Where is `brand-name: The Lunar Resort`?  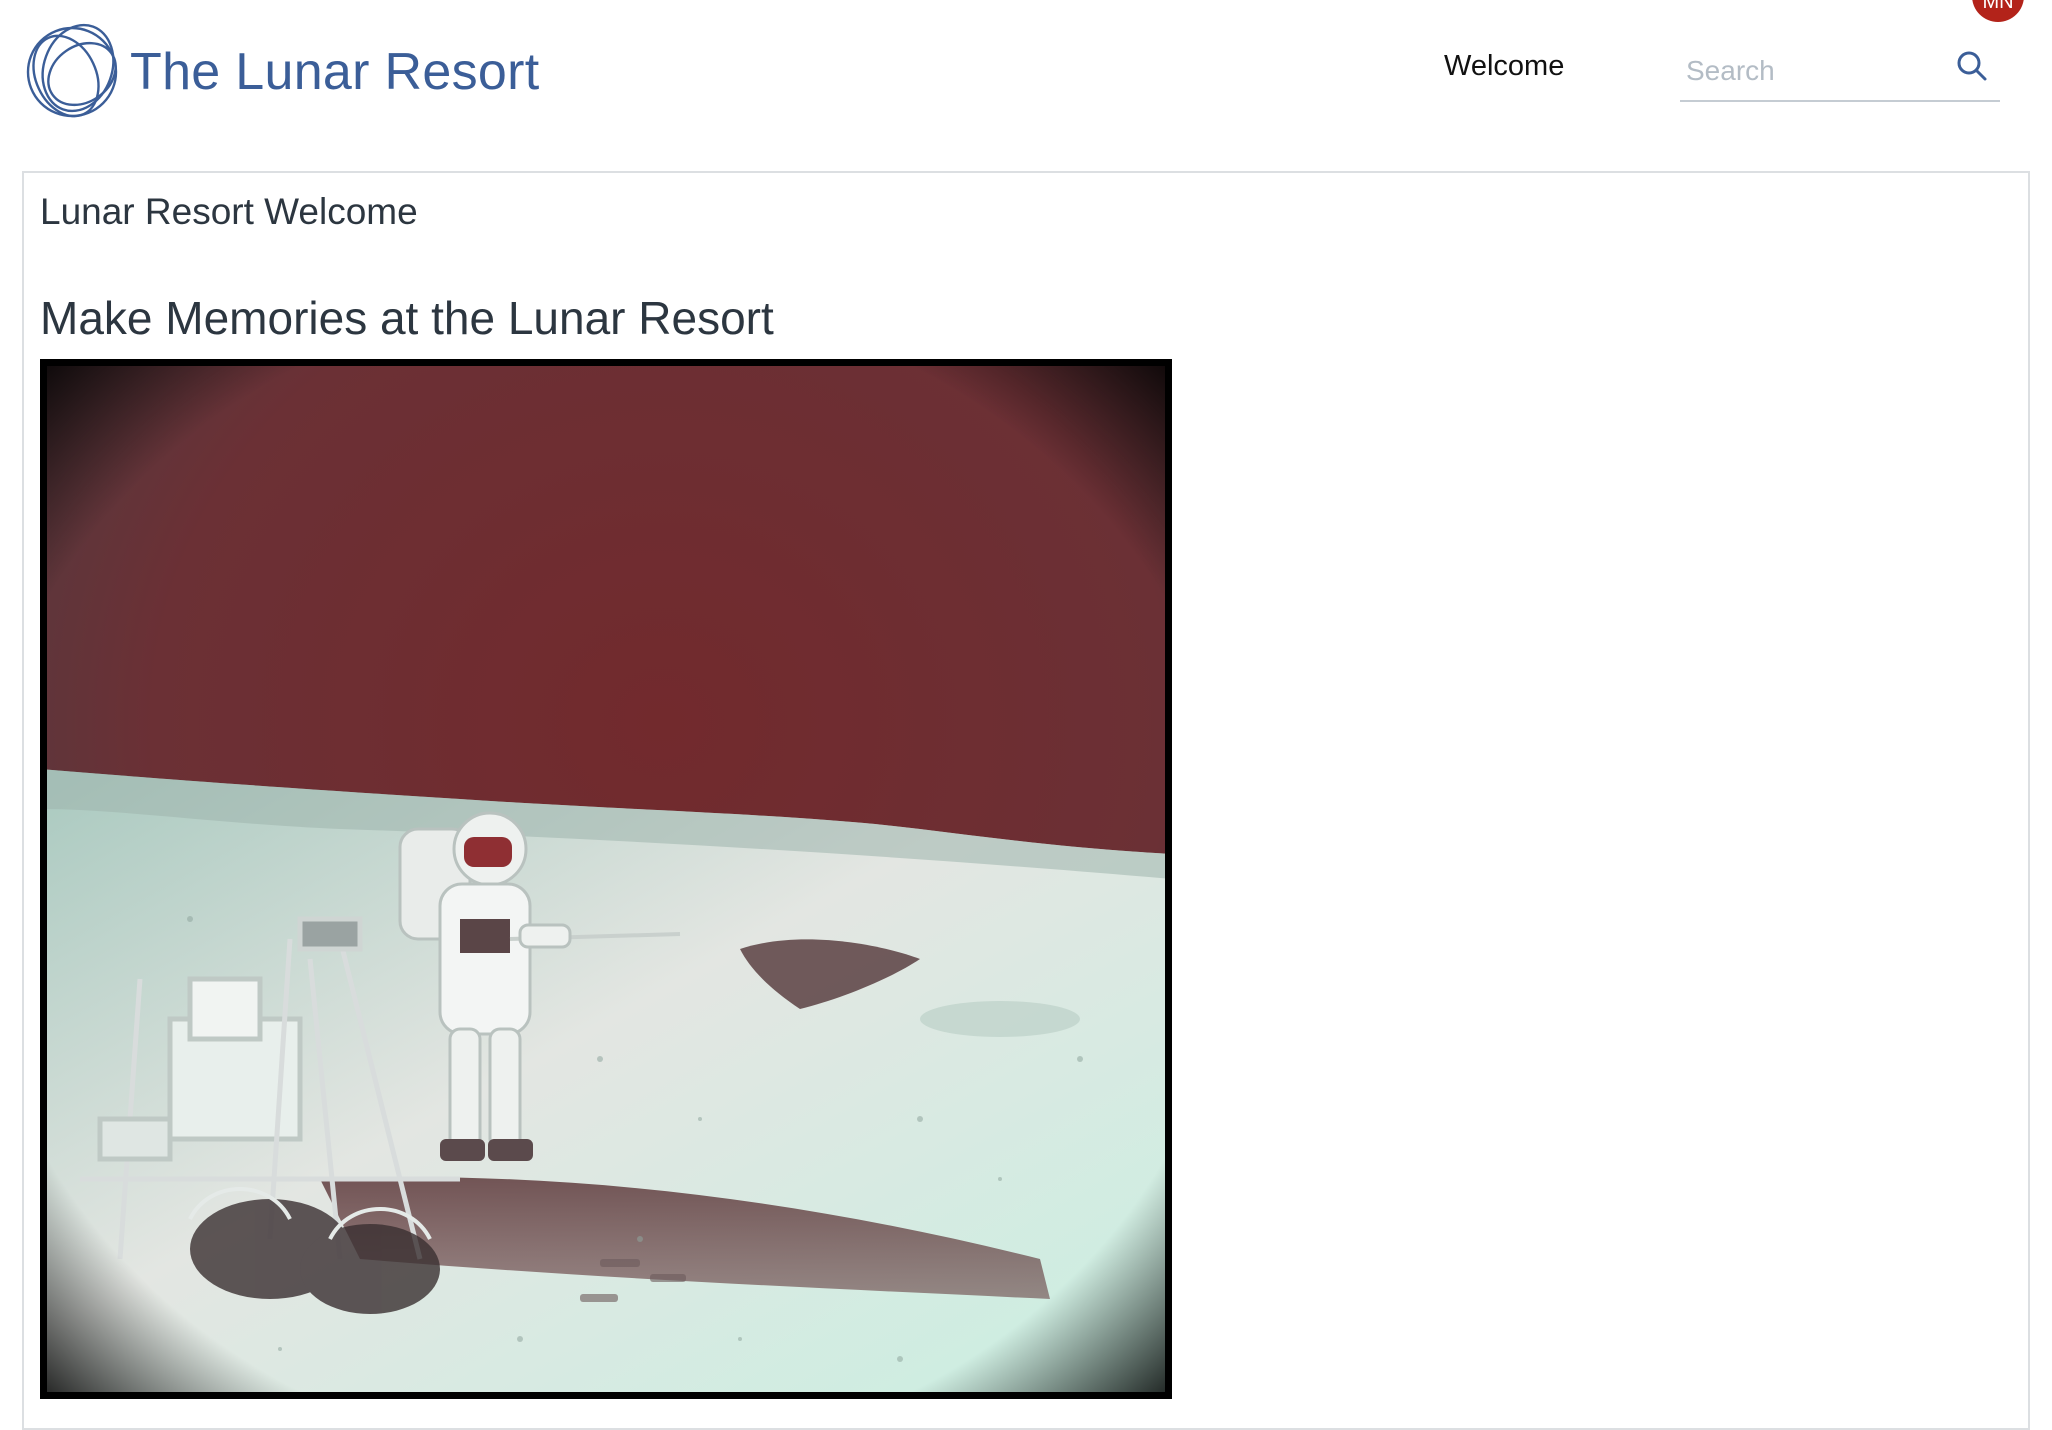
brand-name: The Lunar Resort is located at coordinates (335, 72).